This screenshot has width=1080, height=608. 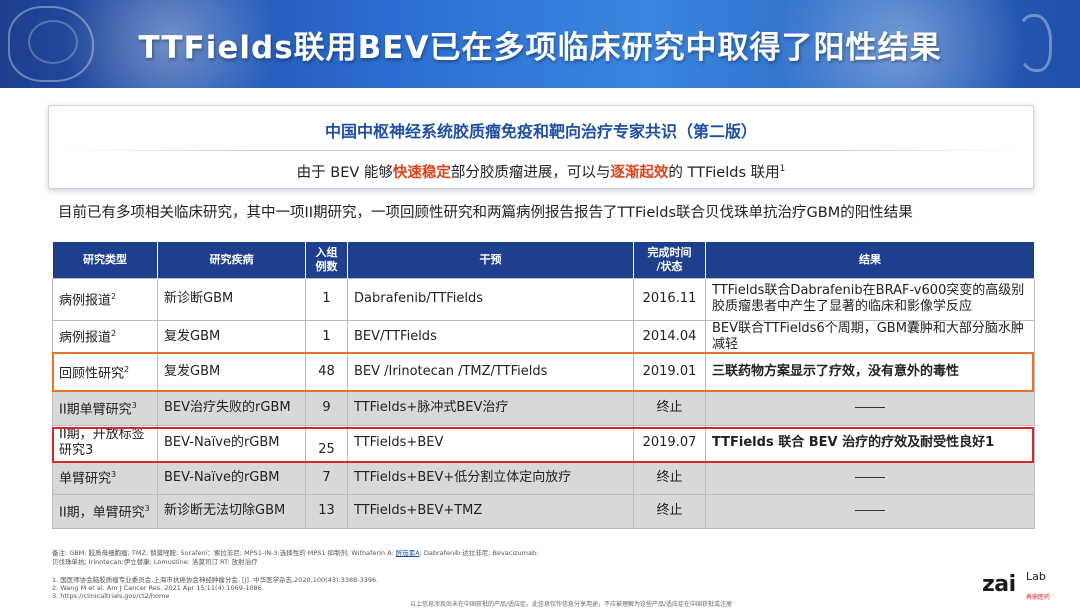 What do you see at coordinates (724, 173) in the screenshot?
I see `consensus-text-3: 的 TTFields 联用` at bounding box center [724, 173].